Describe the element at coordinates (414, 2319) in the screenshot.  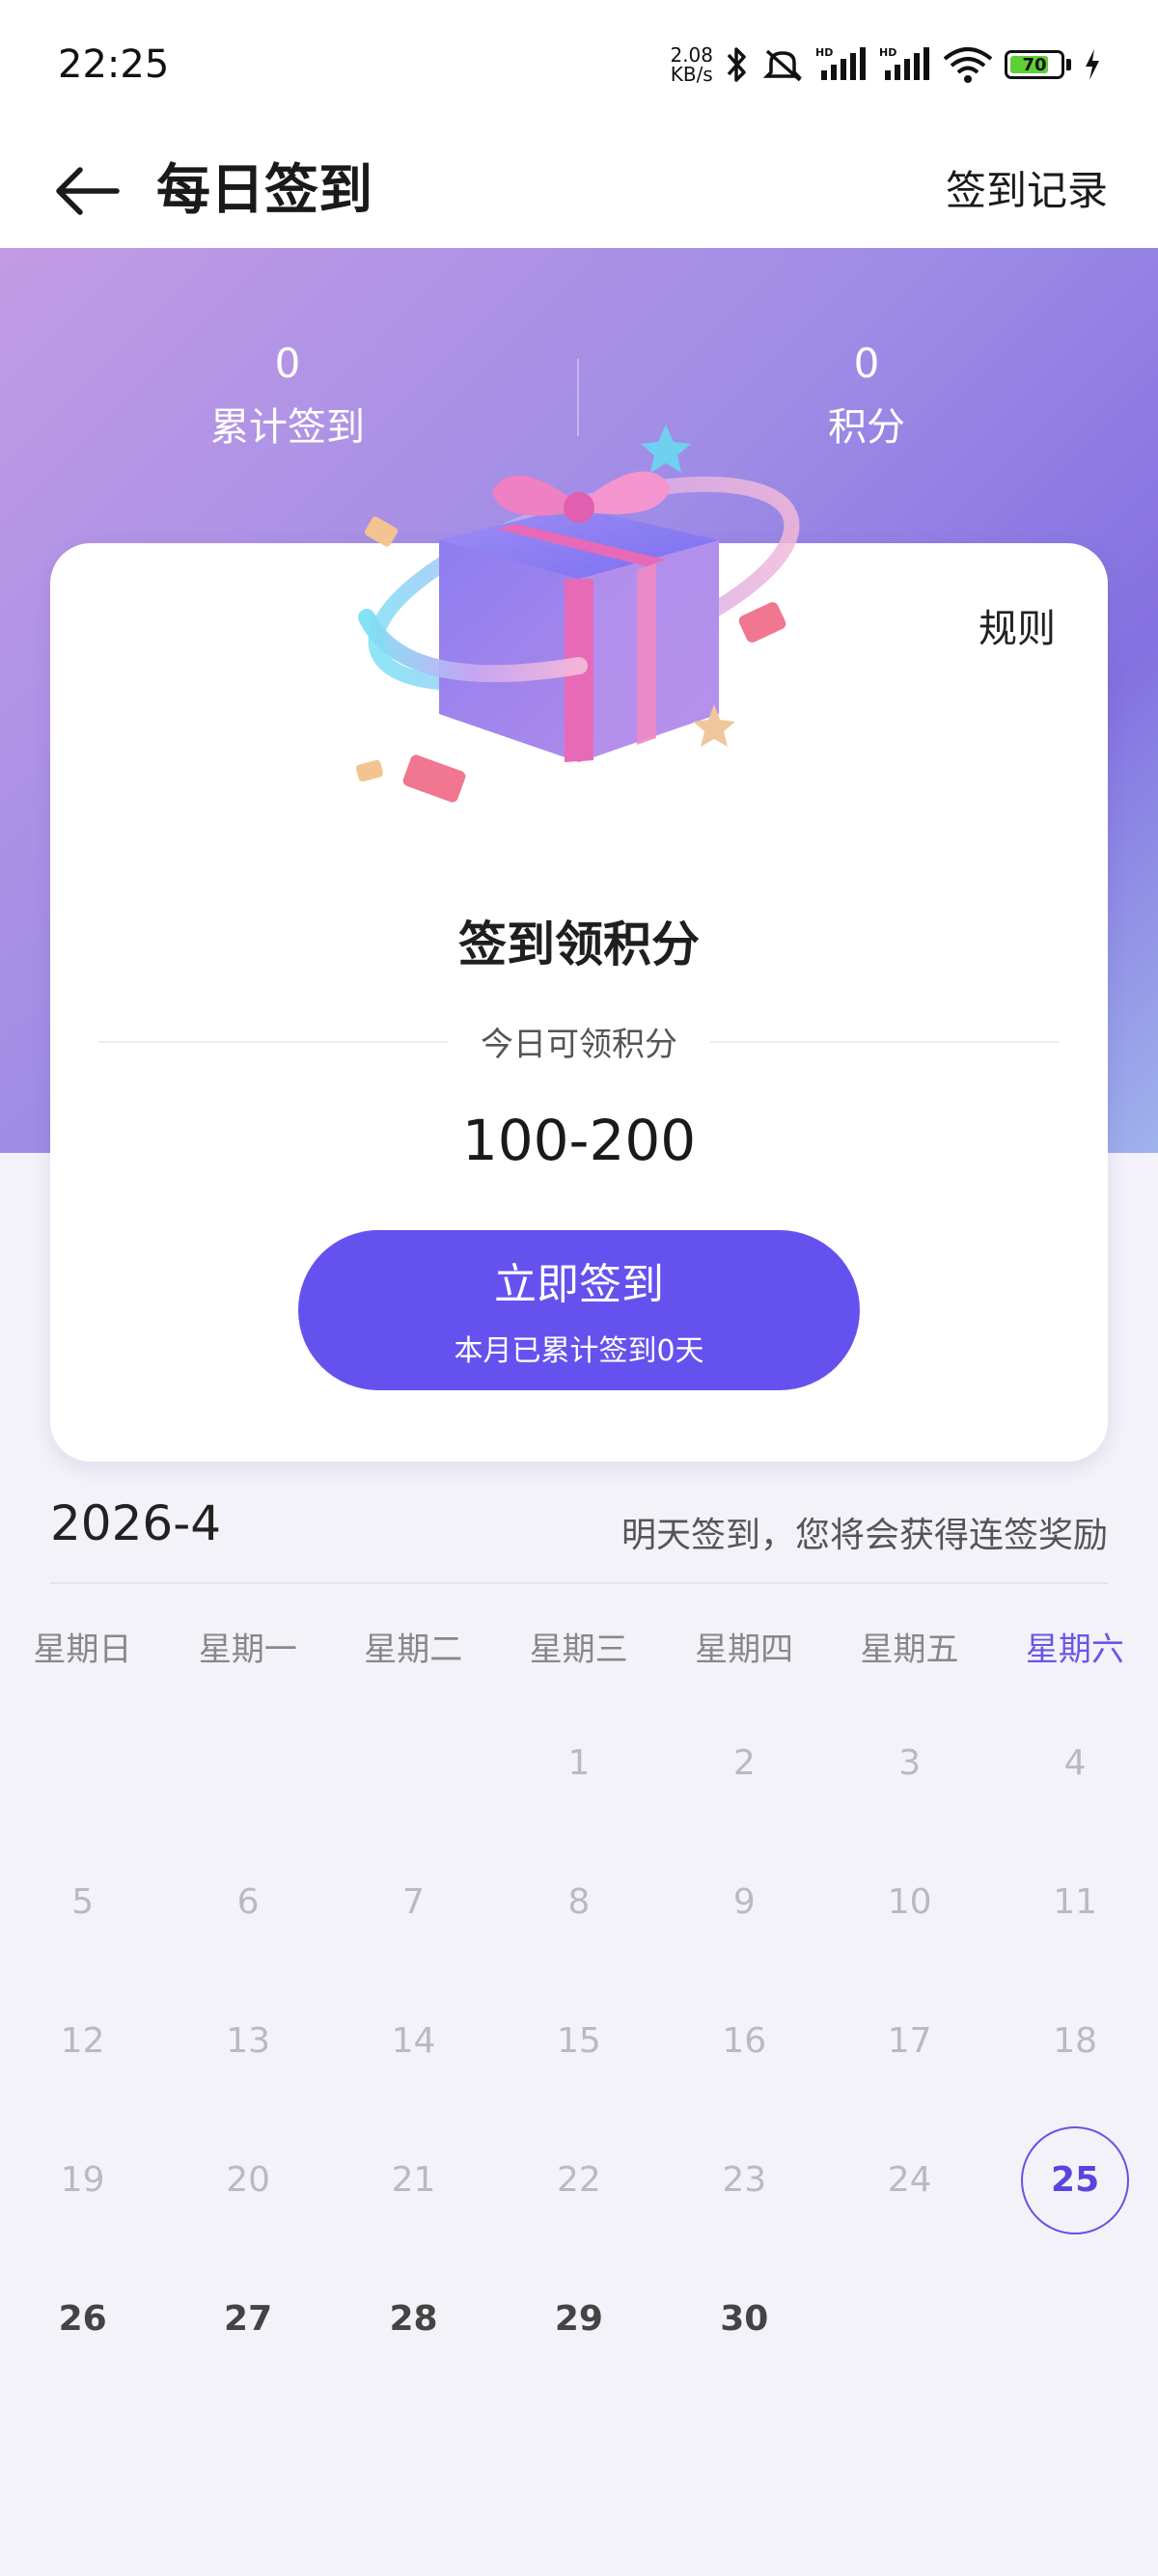
I see `calendar-day: 28` at that location.